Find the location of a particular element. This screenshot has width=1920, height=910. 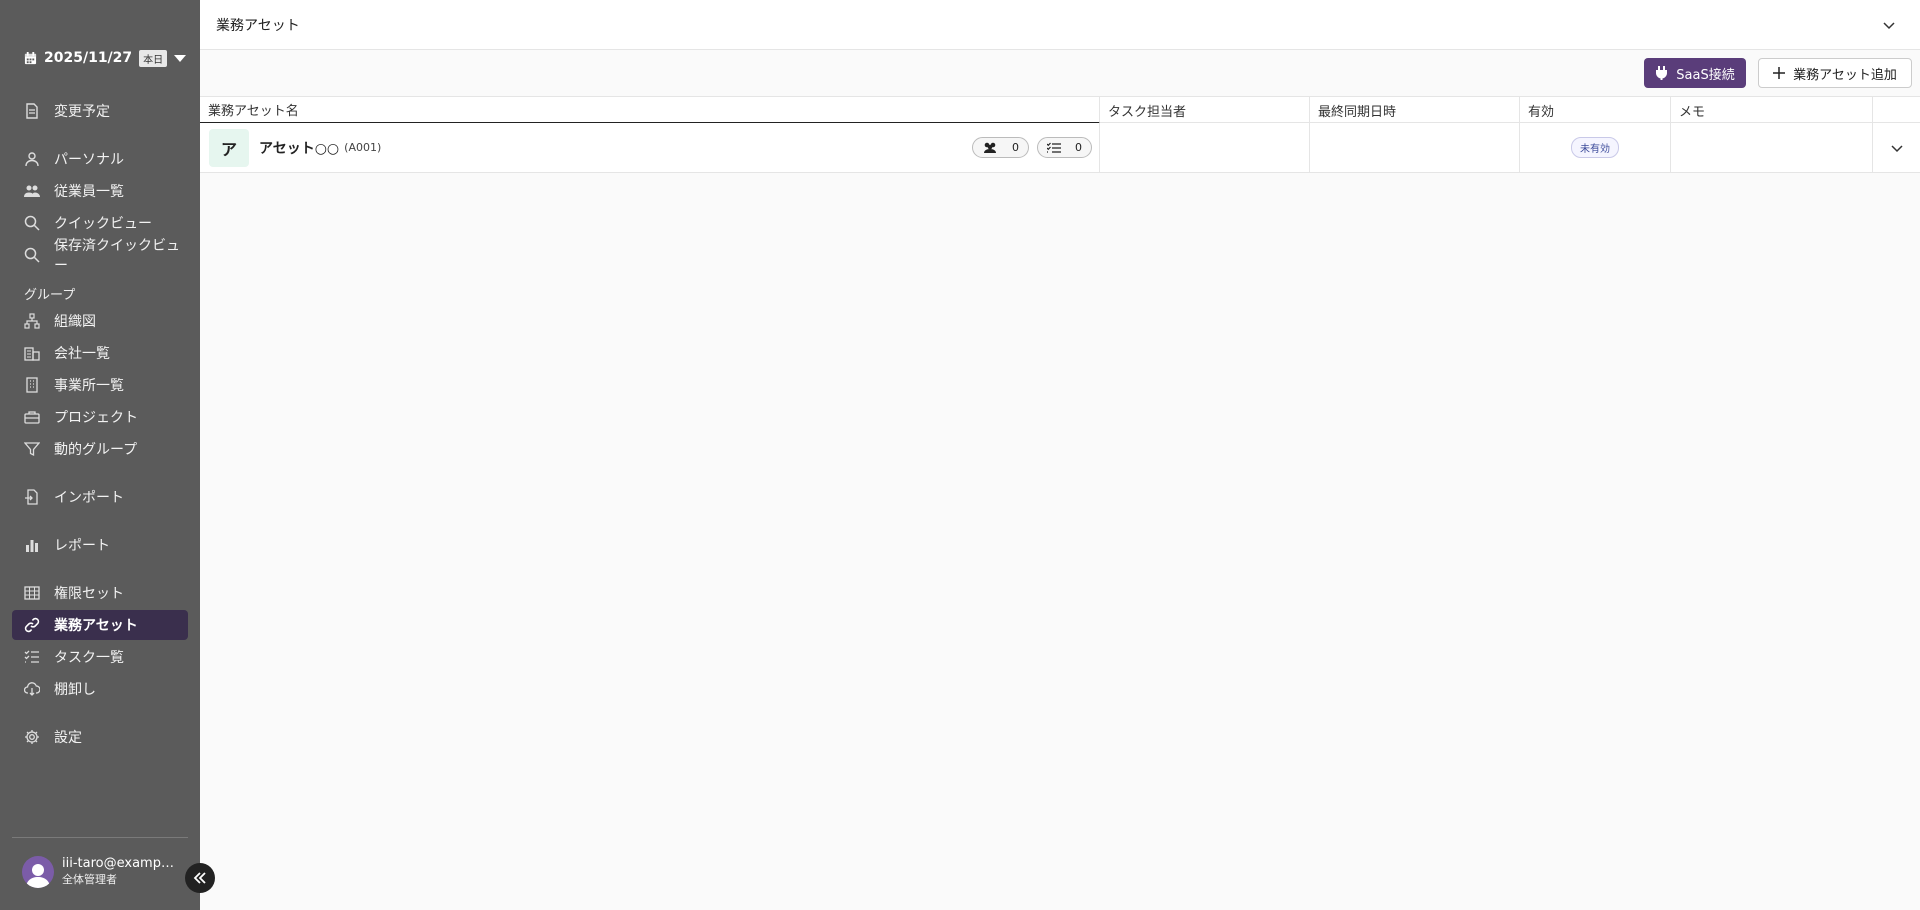

filter-icon is located at coordinates (32, 449).